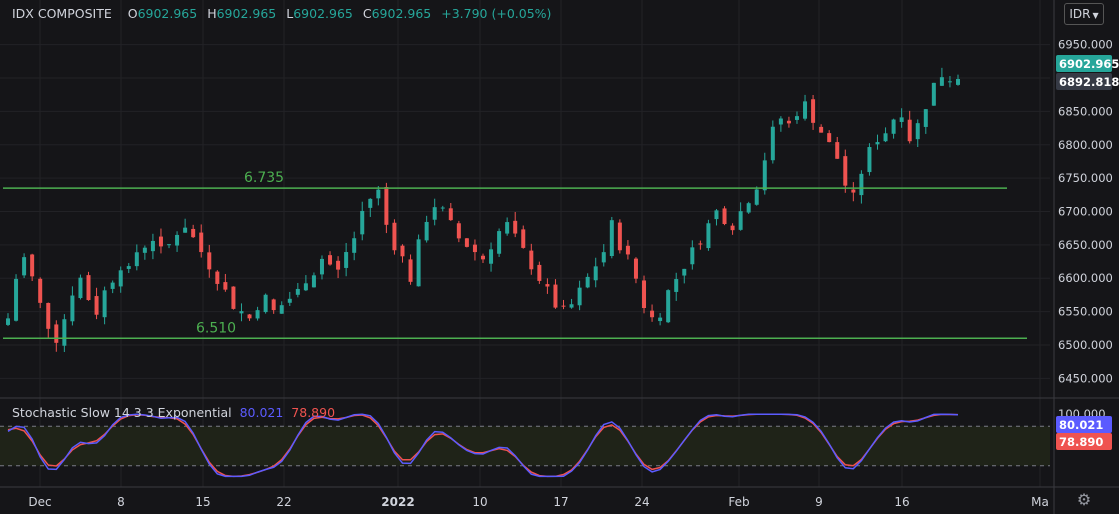 The width and height of the screenshot is (1119, 514). Describe the element at coordinates (819, 502) in the screenshot. I see `time-tick-label: 9` at that location.